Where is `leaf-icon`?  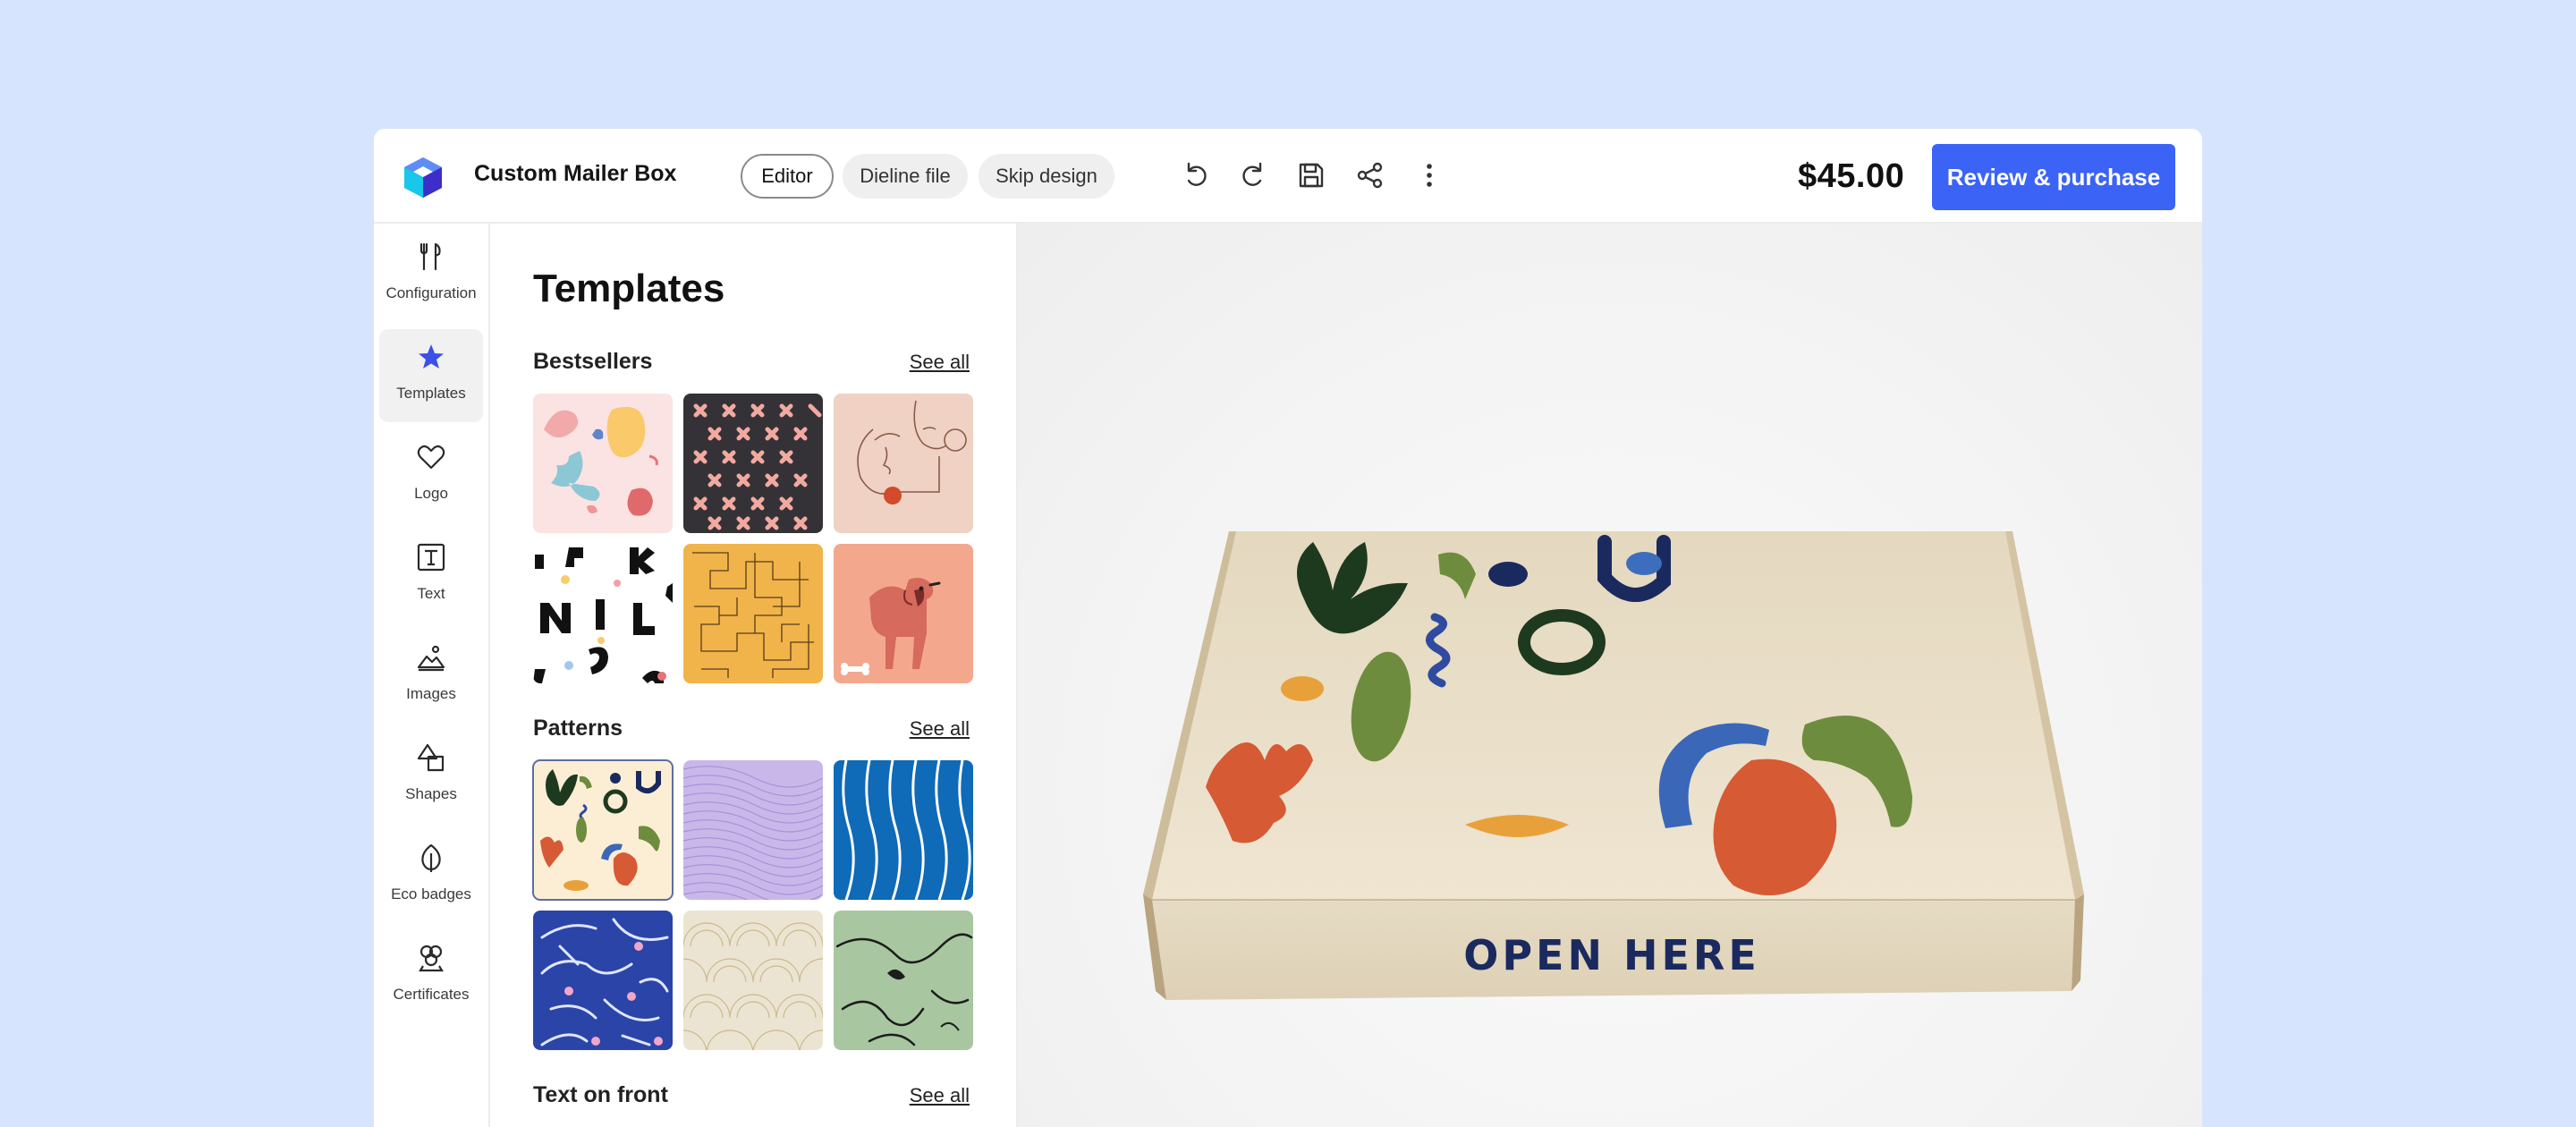
leaf-icon is located at coordinates (431, 857).